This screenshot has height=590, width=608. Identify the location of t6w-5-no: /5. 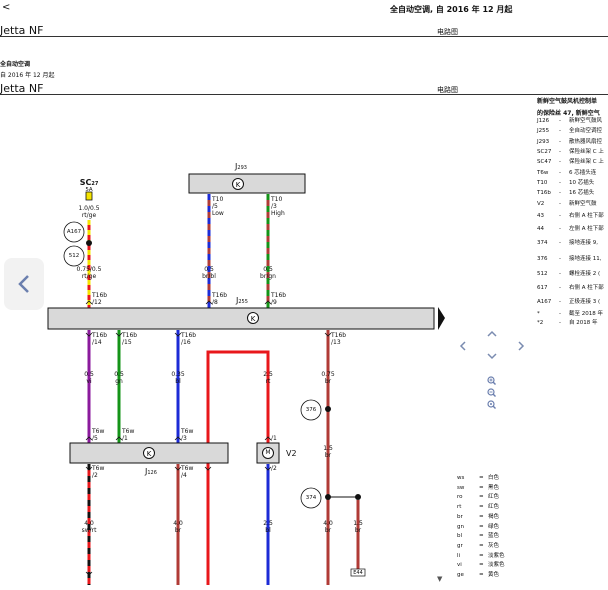
(95, 438).